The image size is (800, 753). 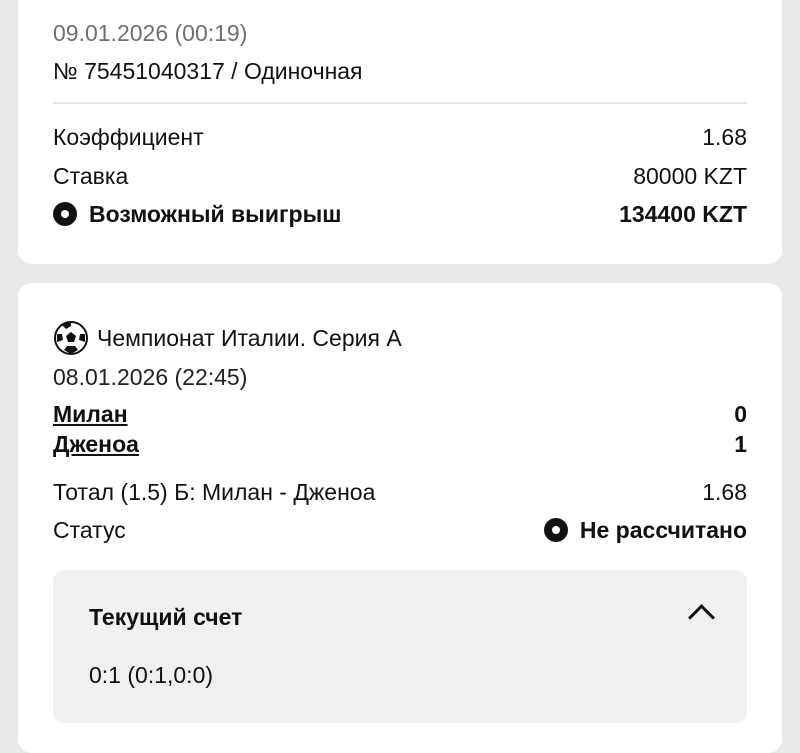 I want to click on possible-win-value: 134400 KZT, so click(x=683, y=214).